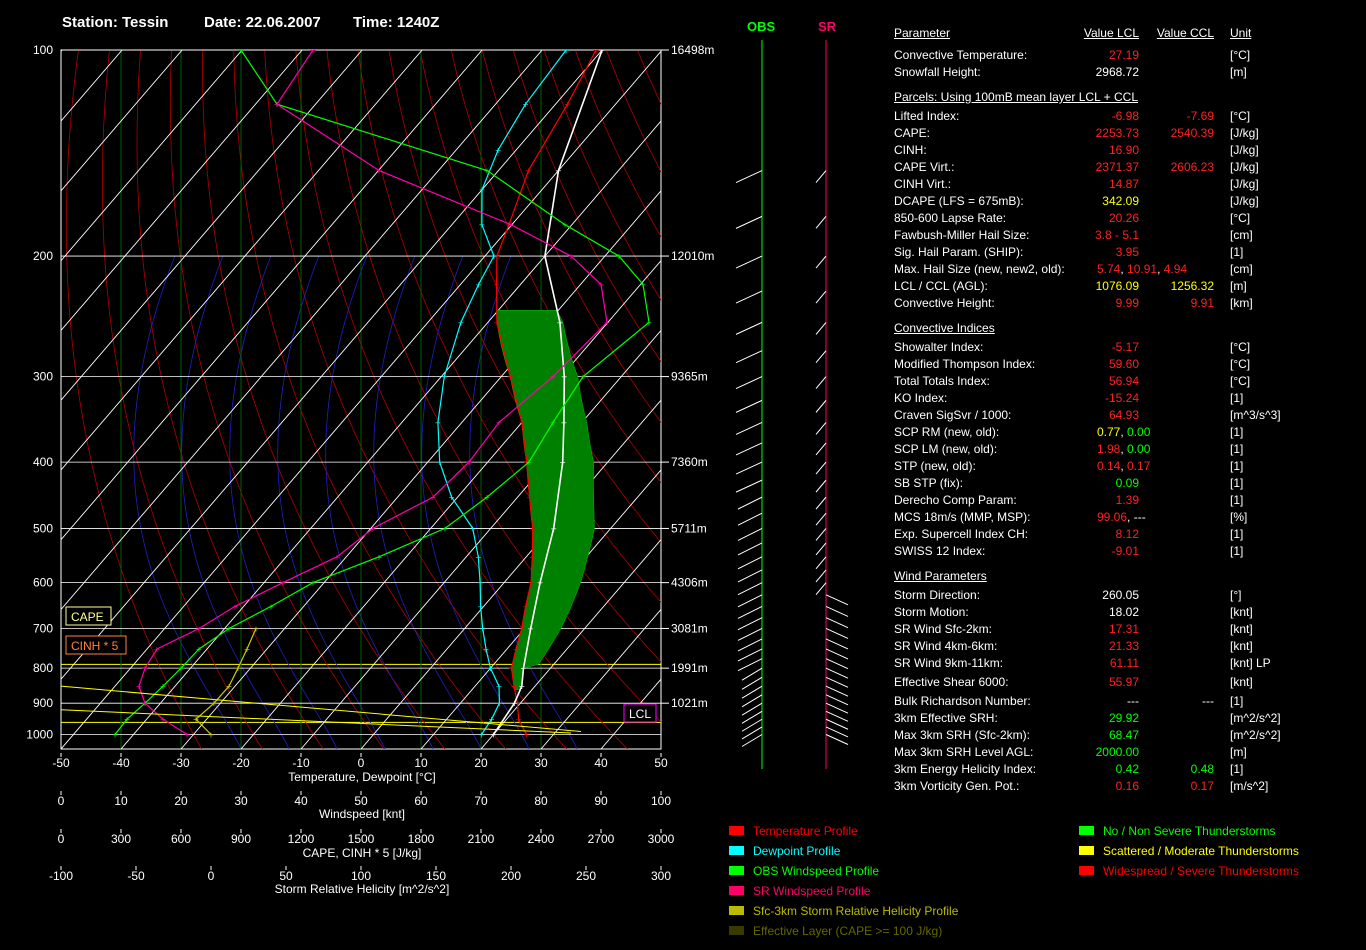 Image resolution: width=1366 pixels, height=950 pixels. What do you see at coordinates (61, 839) in the screenshot?
I see `cape-tick-label: 0` at bounding box center [61, 839].